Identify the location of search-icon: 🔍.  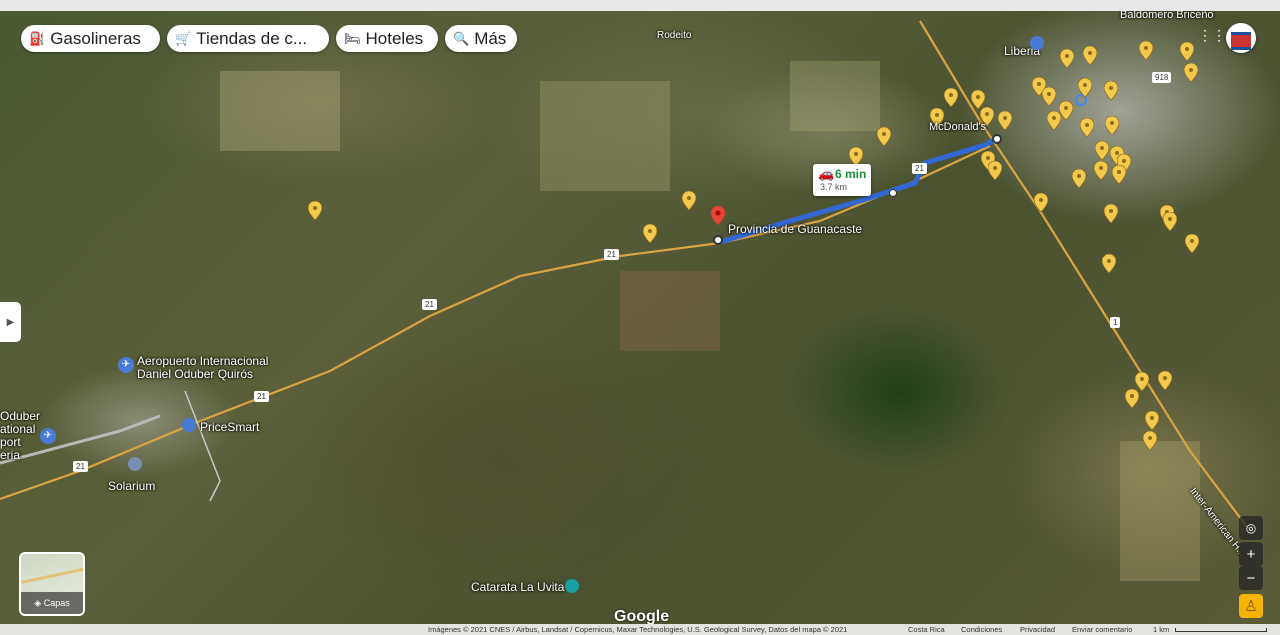
(461, 38).